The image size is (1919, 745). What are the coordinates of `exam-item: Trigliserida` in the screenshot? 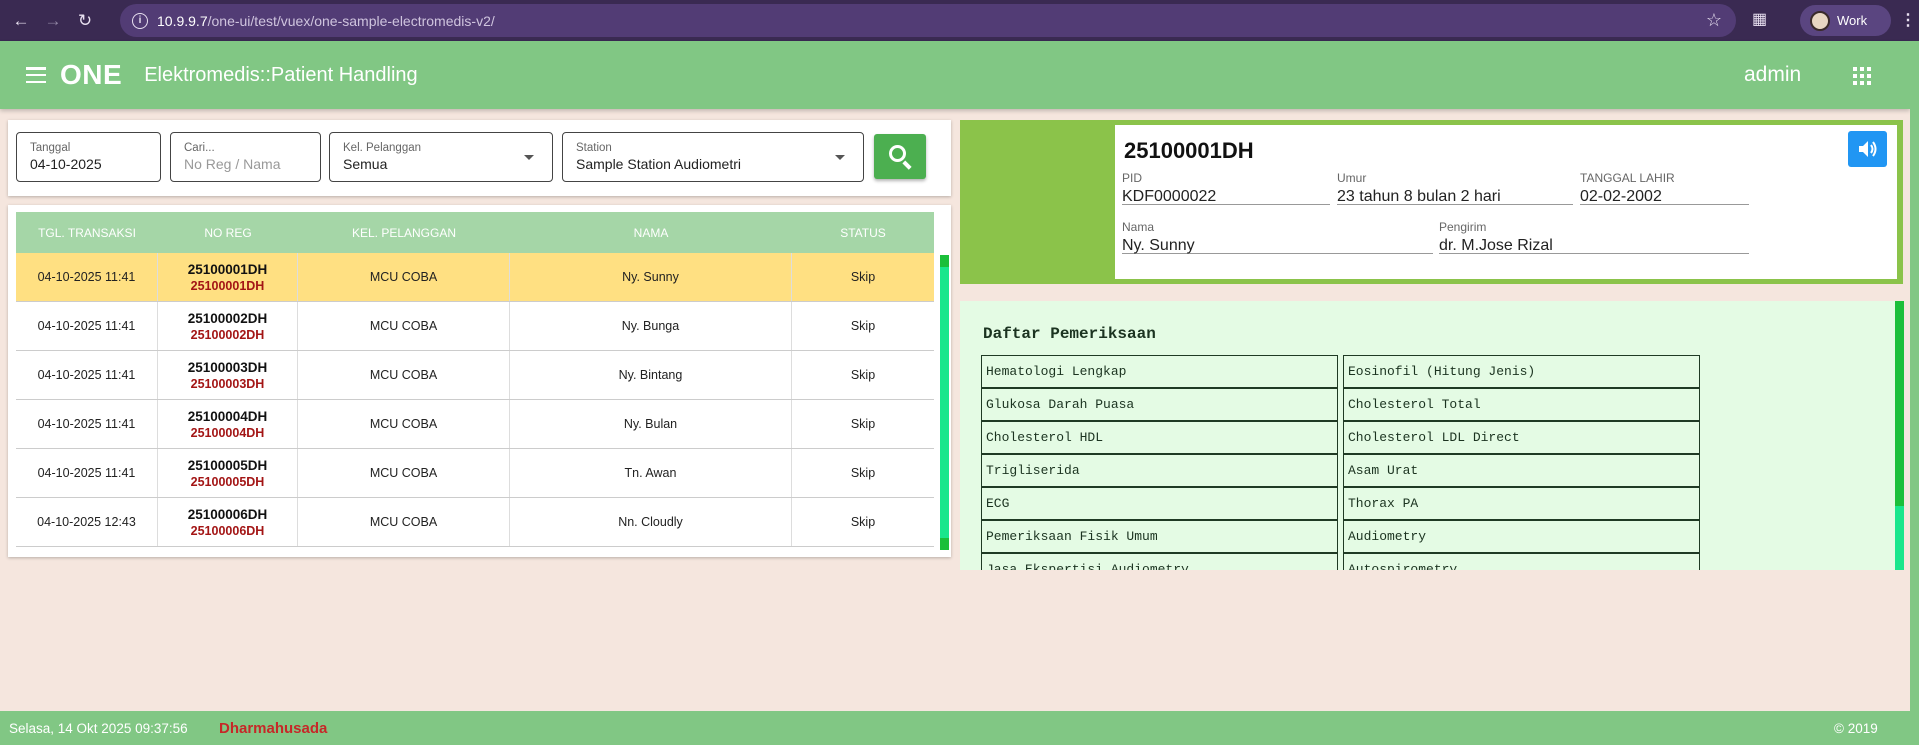 It's located at (1159, 470).